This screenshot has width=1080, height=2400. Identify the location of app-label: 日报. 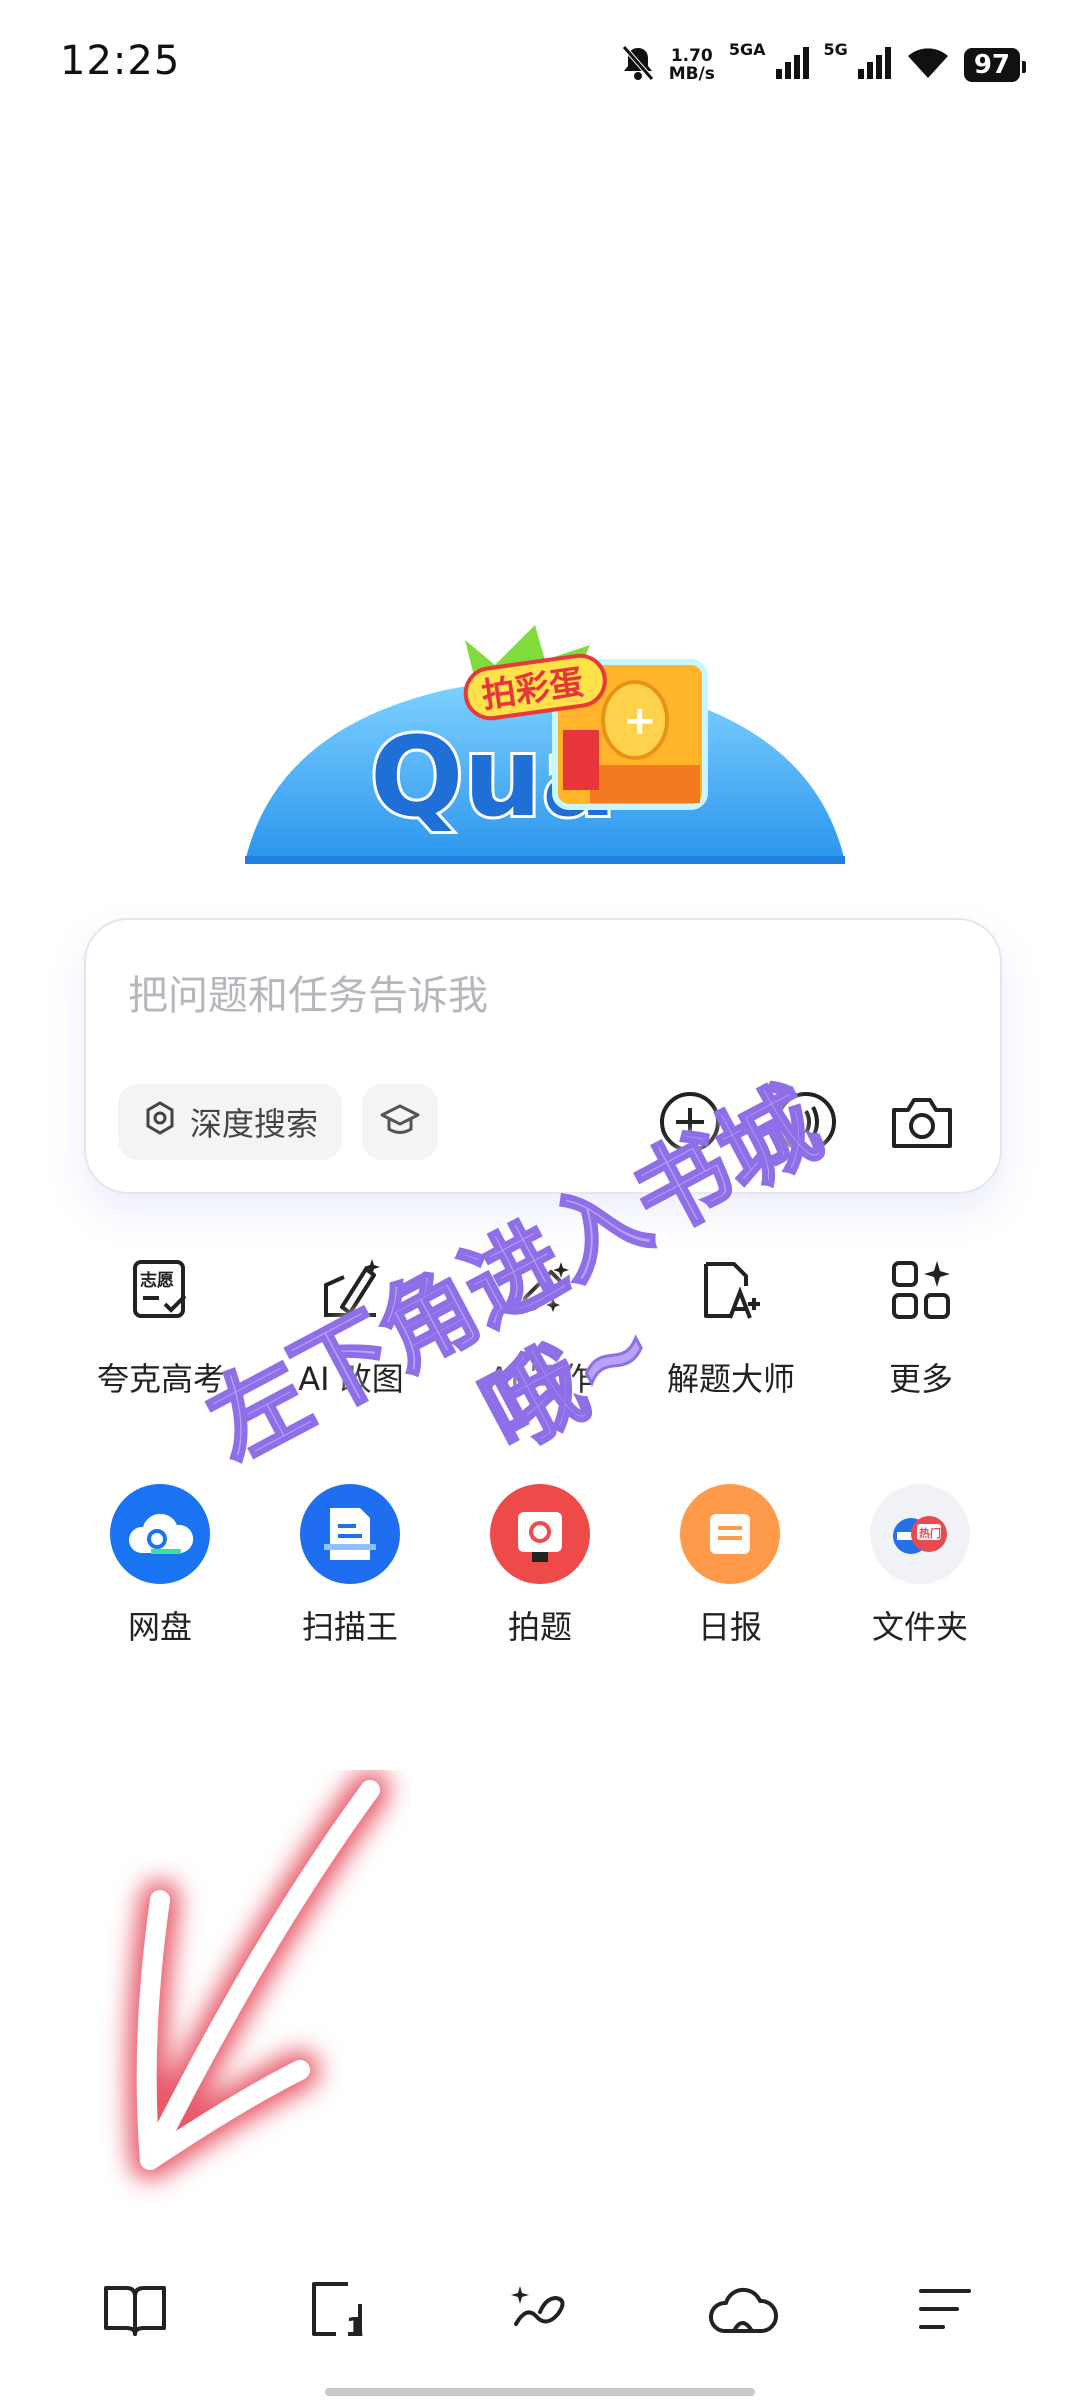
(729, 1627).